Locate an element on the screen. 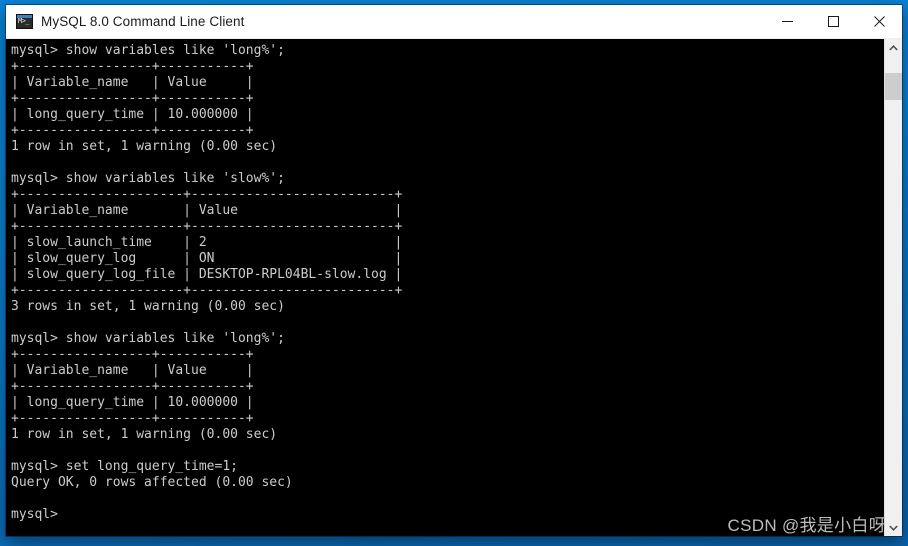 Image resolution: width=908 pixels, height=546 pixels. minimize-button is located at coordinates (787, 21).